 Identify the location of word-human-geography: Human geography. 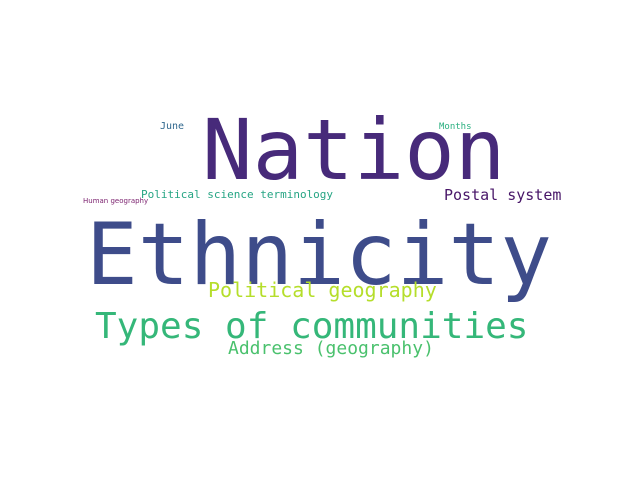
(116, 201).